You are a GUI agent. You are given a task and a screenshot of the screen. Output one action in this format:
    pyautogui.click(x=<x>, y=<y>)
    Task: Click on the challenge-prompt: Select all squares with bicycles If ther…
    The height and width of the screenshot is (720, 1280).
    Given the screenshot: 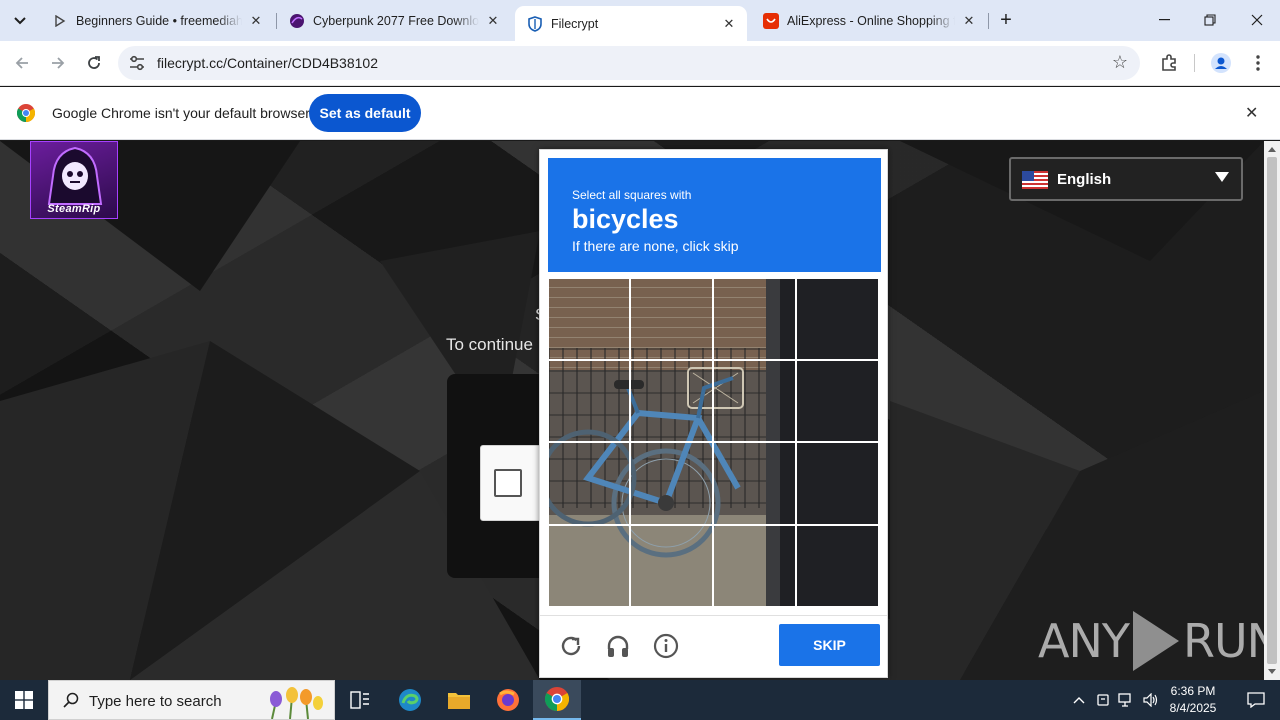 What is the action you would take?
    pyautogui.click(x=714, y=215)
    